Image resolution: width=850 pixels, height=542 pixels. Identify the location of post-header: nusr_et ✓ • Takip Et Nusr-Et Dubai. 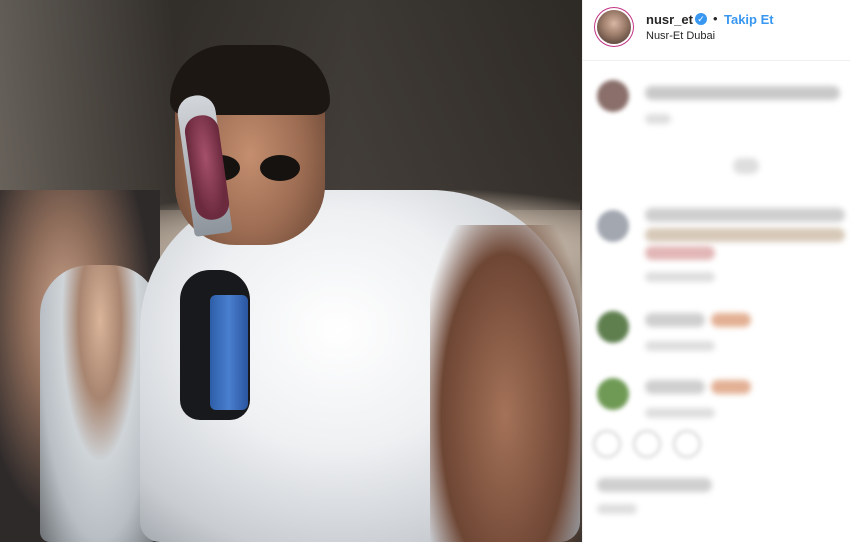
(716, 30).